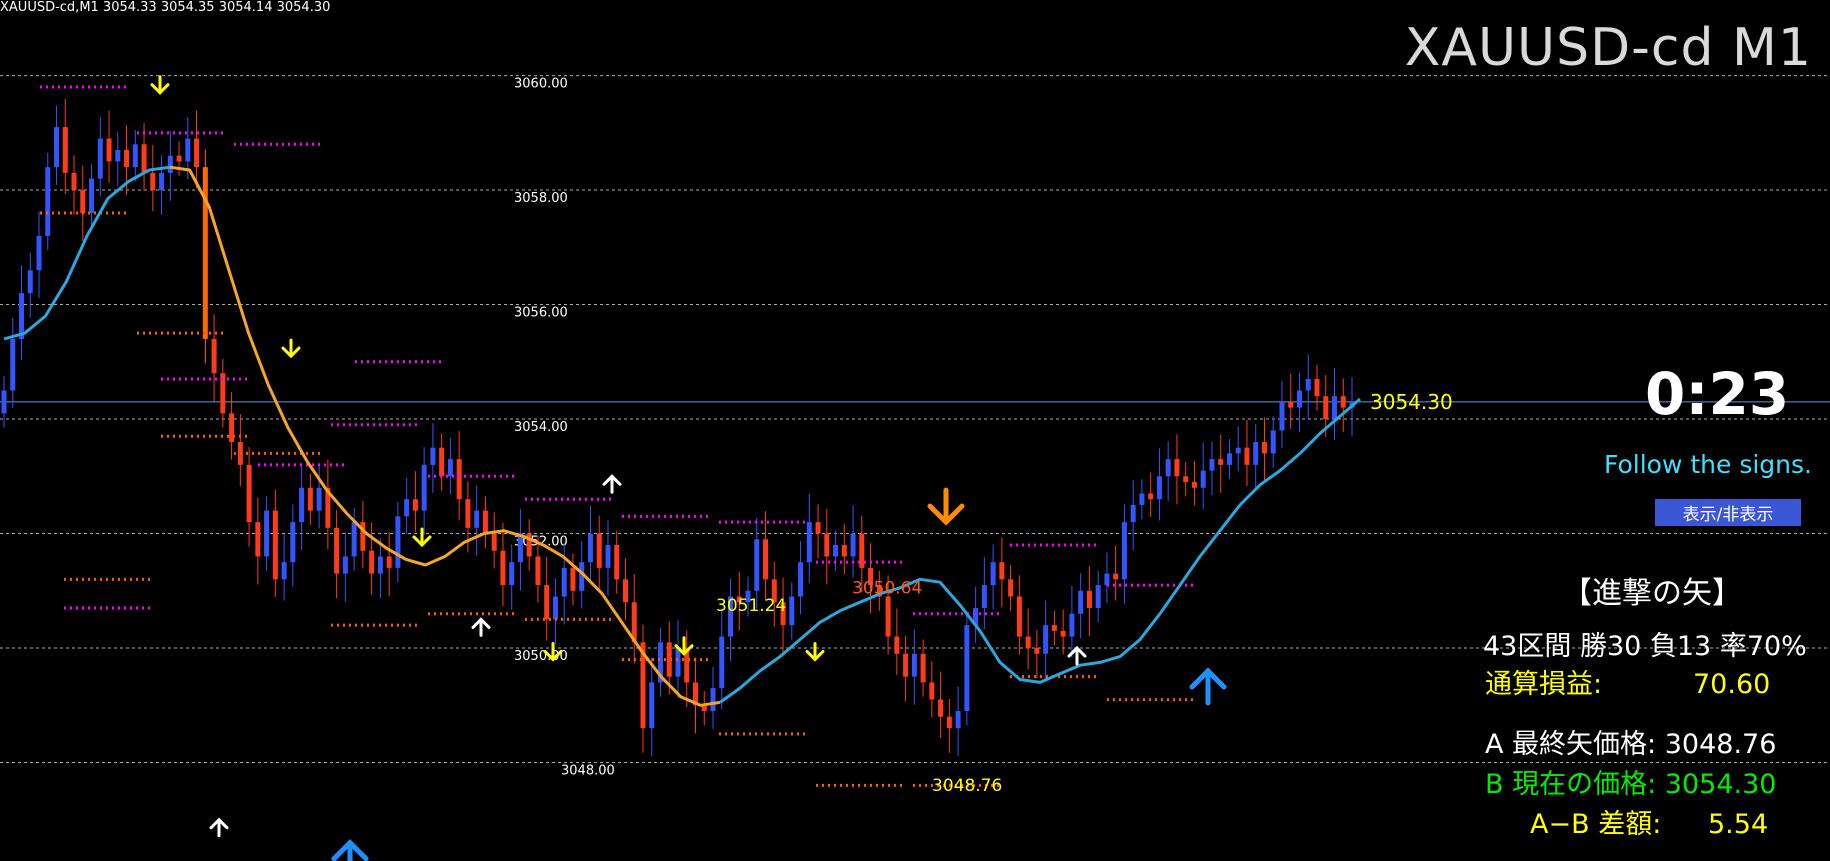 This screenshot has width=1830, height=861. I want to click on follow-signs-text: Follow the signs., so click(1708, 464).